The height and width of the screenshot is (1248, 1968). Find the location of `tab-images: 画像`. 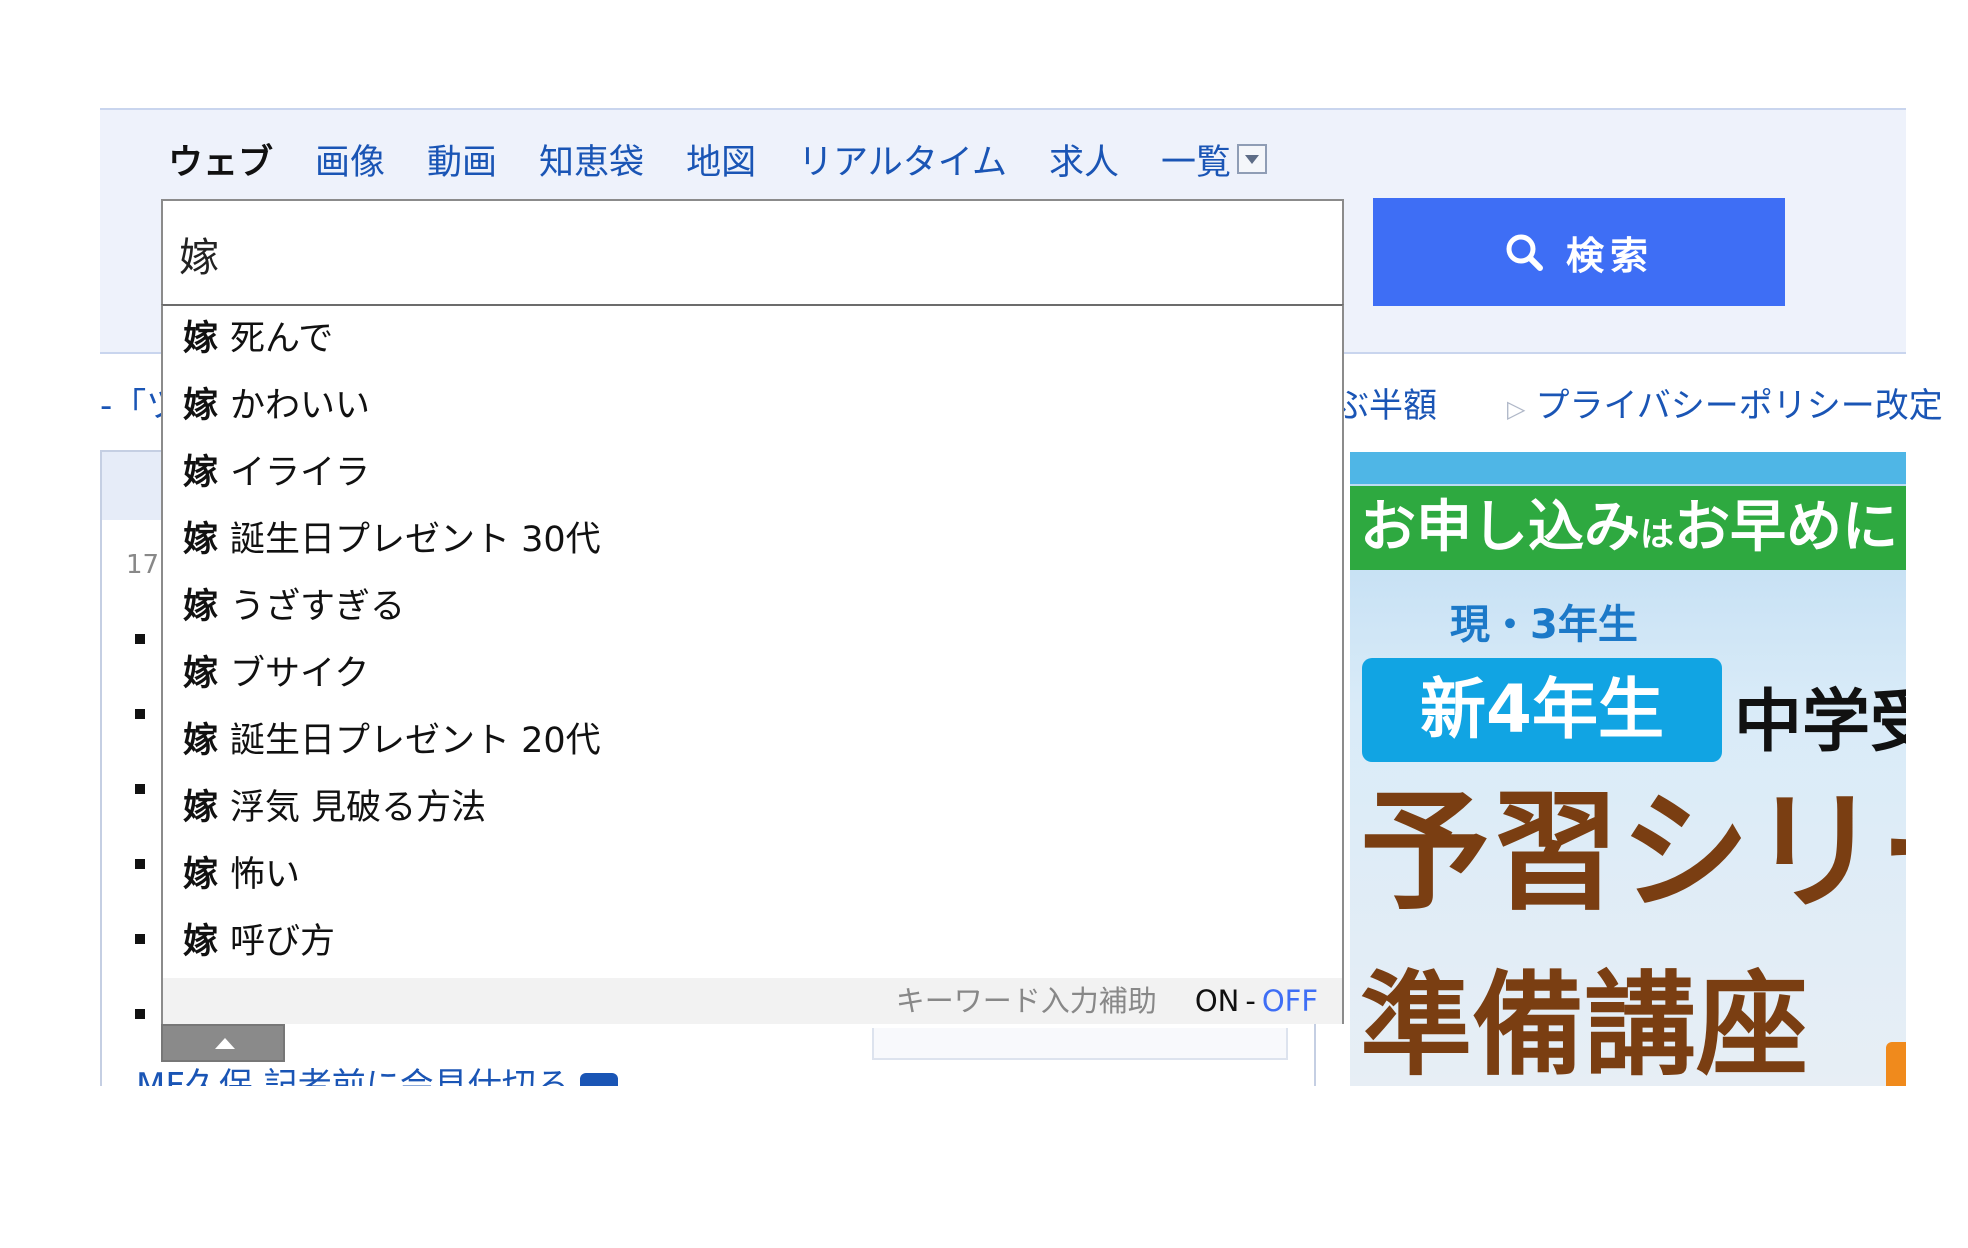

tab-images: 画像 is located at coordinates (350, 159).